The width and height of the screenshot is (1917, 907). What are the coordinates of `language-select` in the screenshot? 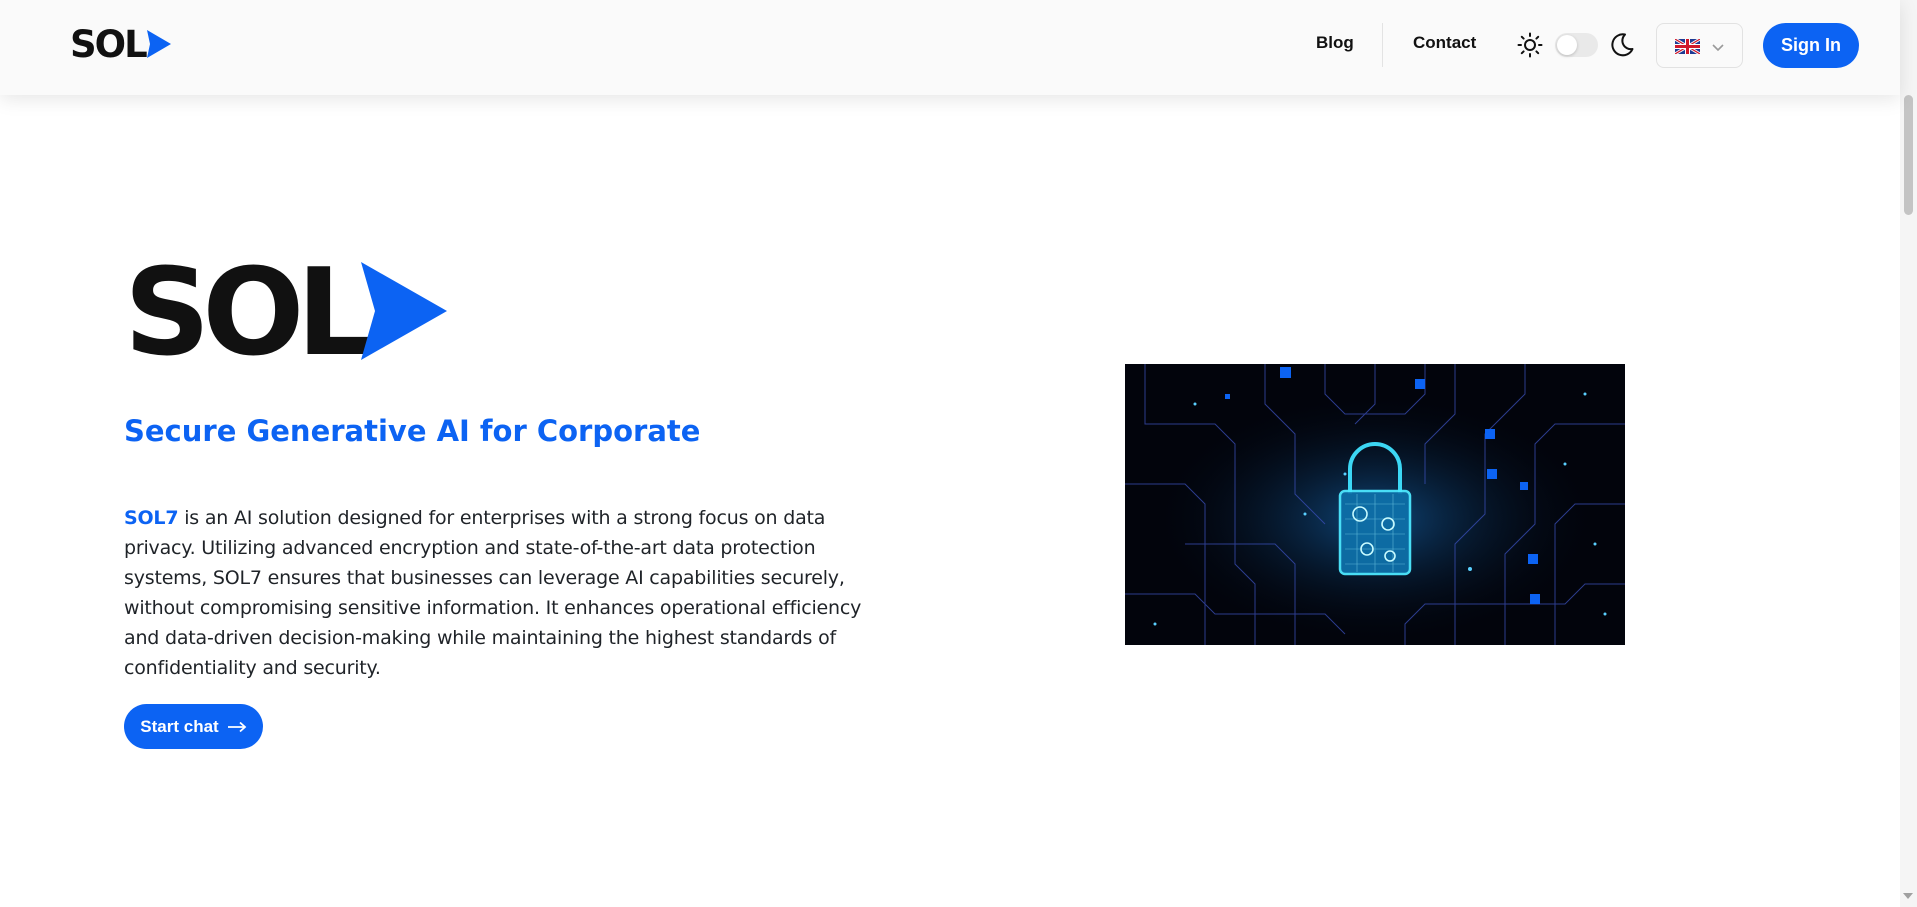 It's located at (1699, 45).